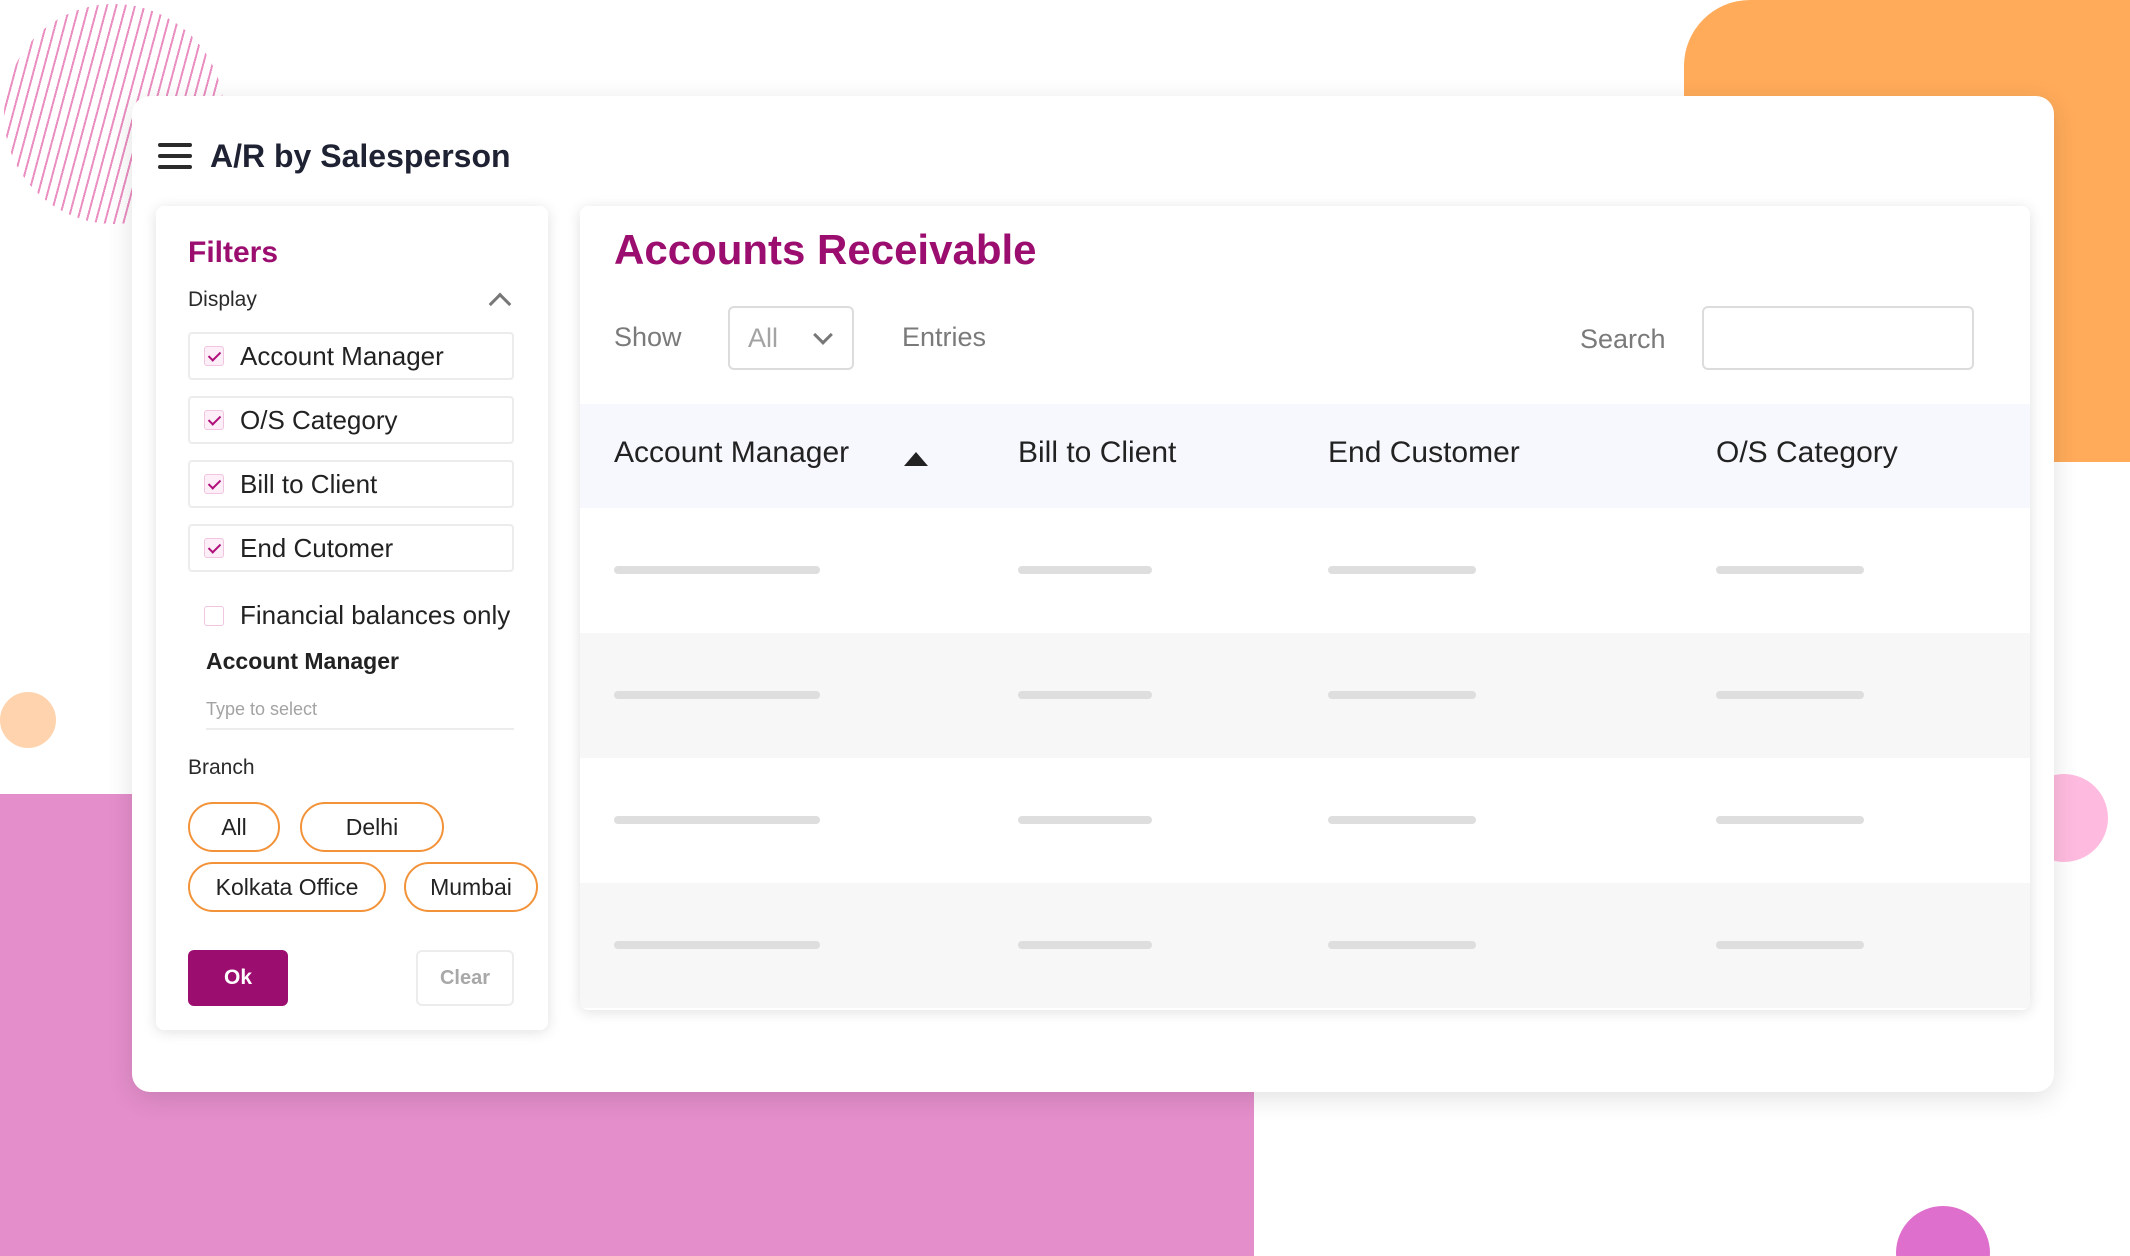  I want to click on display-section-header: Display, so click(351, 302).